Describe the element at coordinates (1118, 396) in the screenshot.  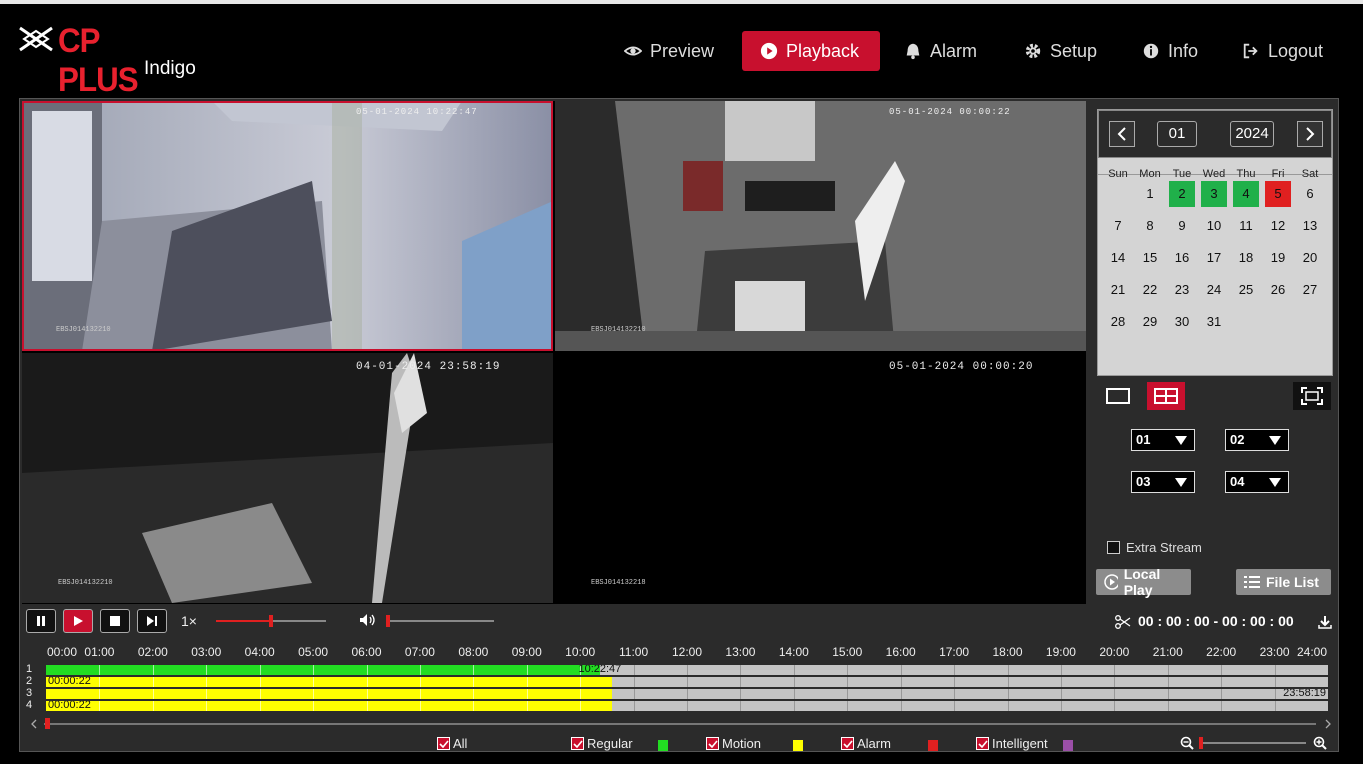
I see `single-view-button` at that location.